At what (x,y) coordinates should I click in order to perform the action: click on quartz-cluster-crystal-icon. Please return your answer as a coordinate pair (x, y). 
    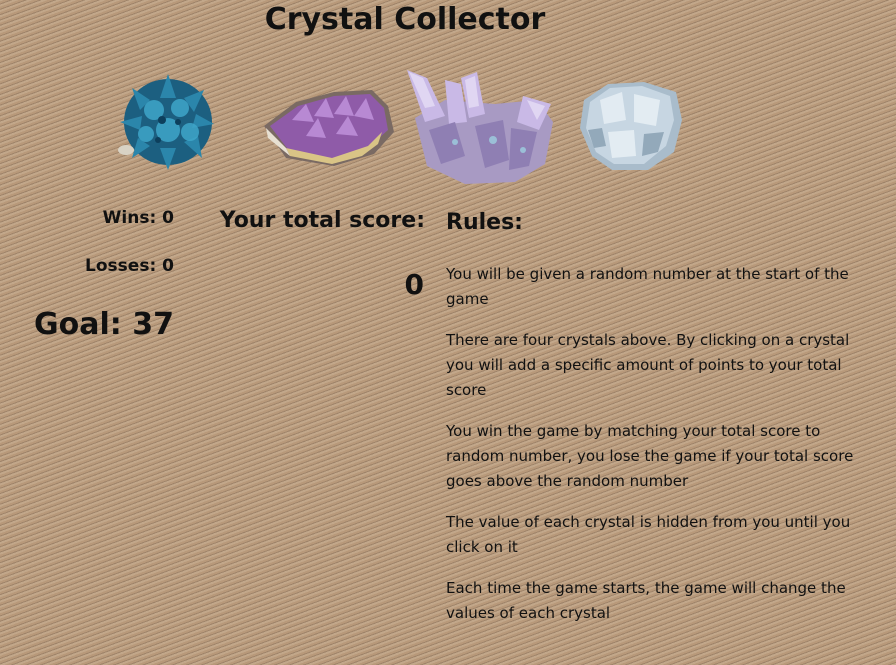
    Looking at the image, I should click on (480, 127).